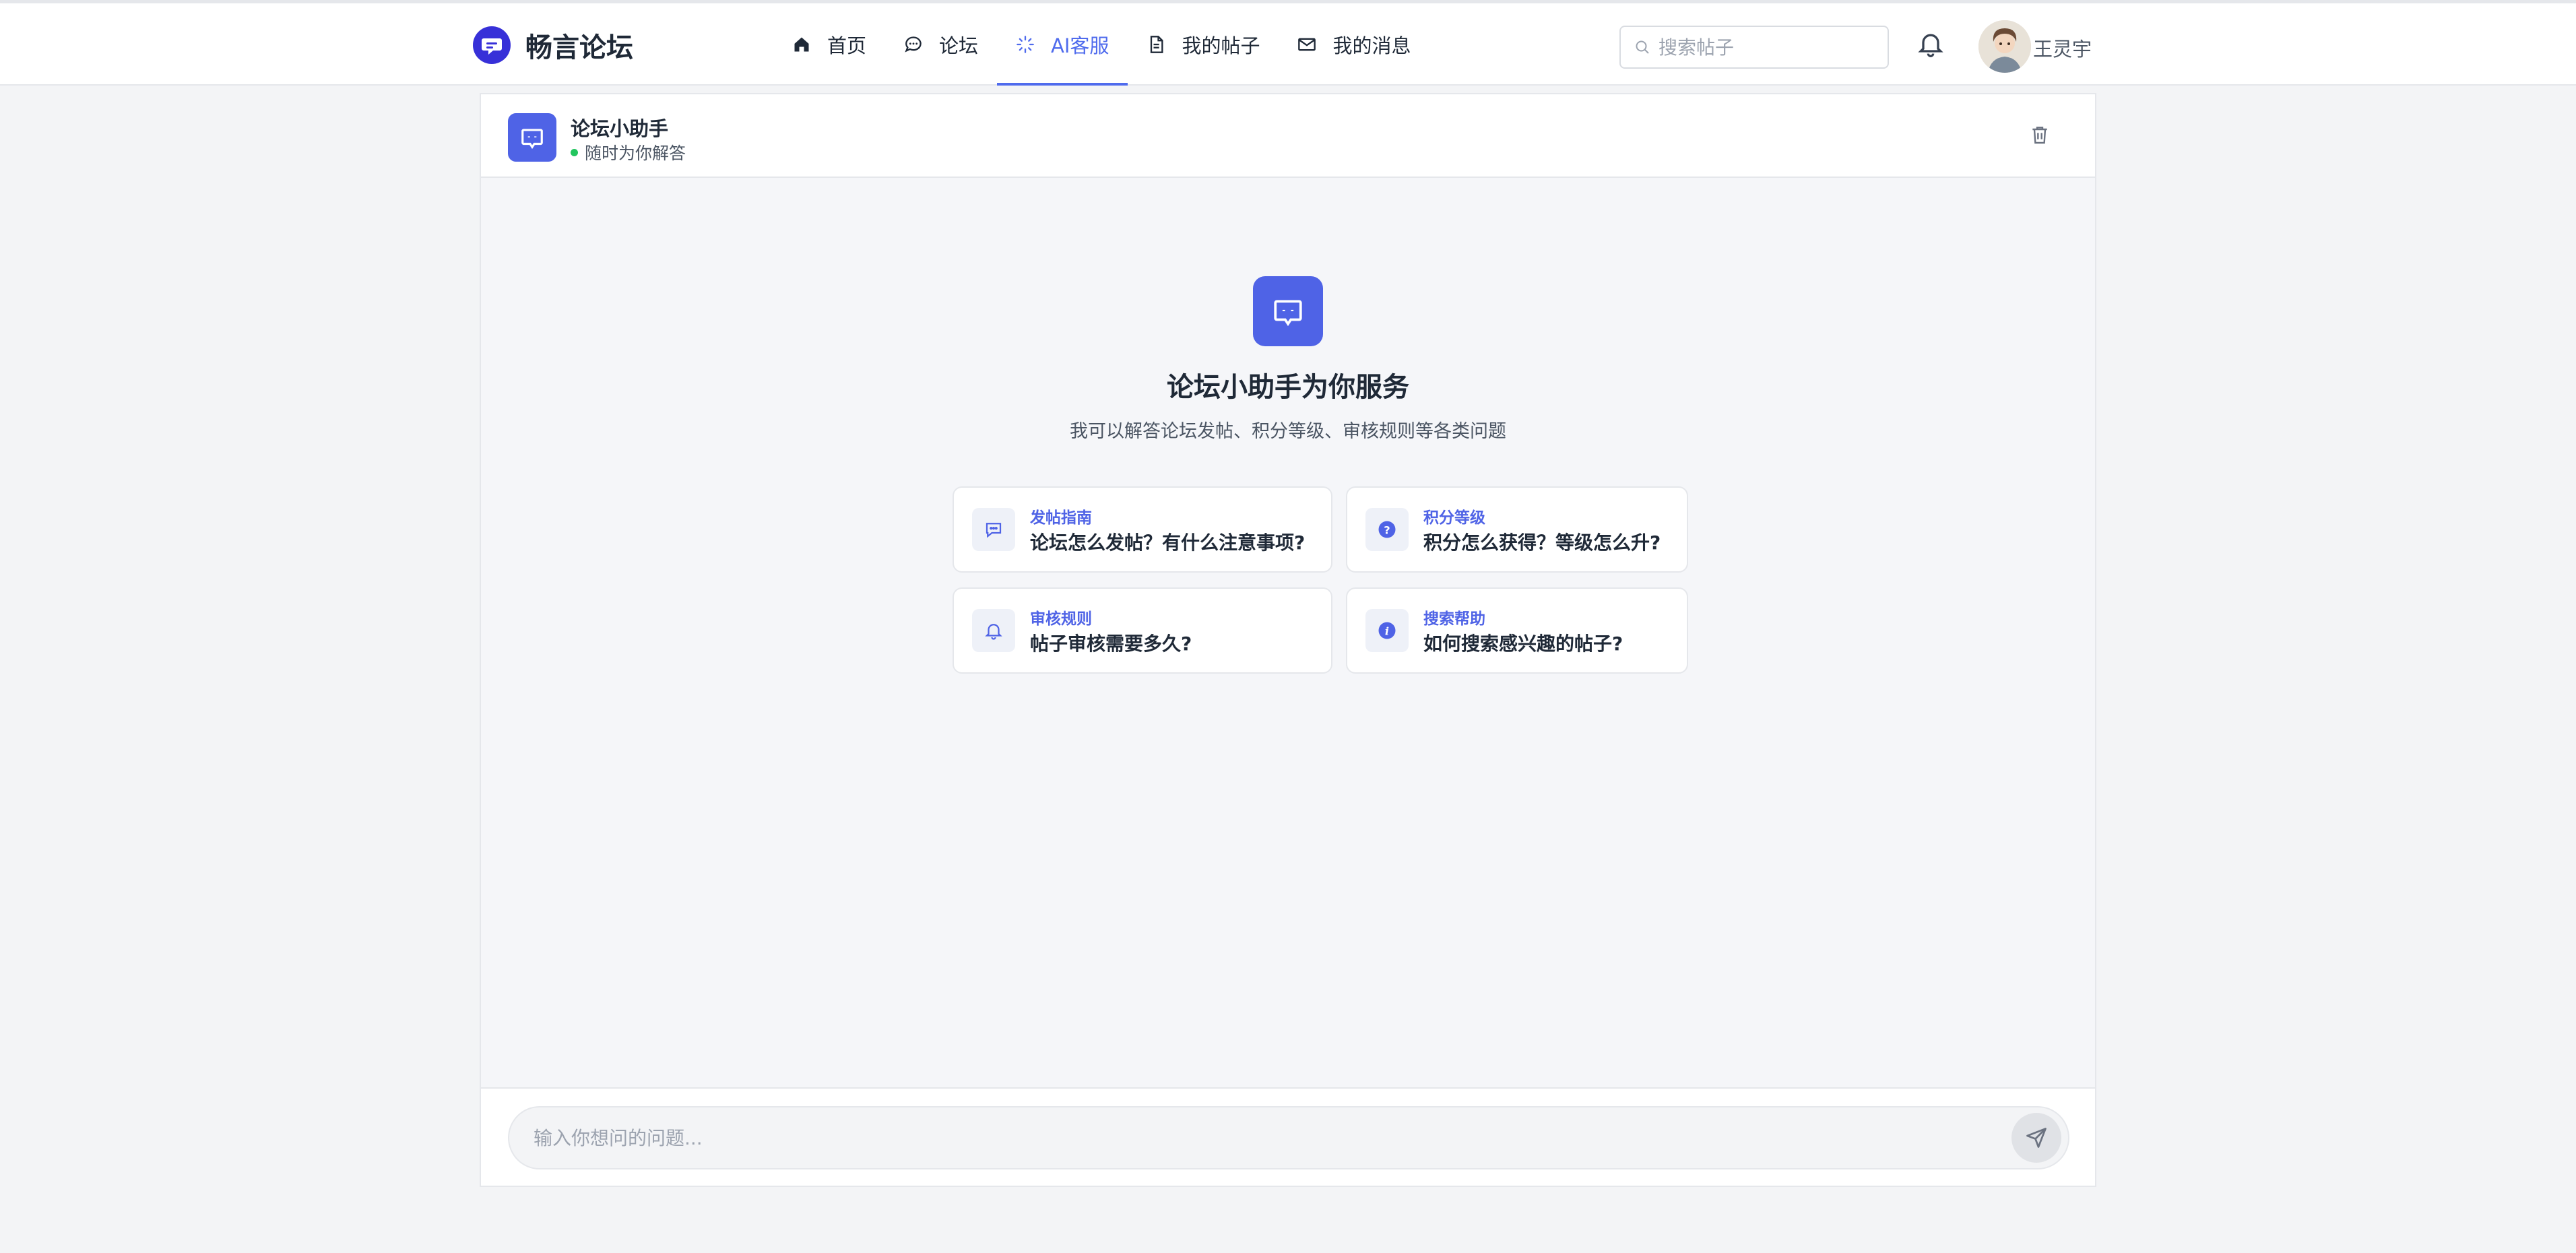 The height and width of the screenshot is (1253, 2576). I want to click on brand-logo-icon, so click(492, 45).